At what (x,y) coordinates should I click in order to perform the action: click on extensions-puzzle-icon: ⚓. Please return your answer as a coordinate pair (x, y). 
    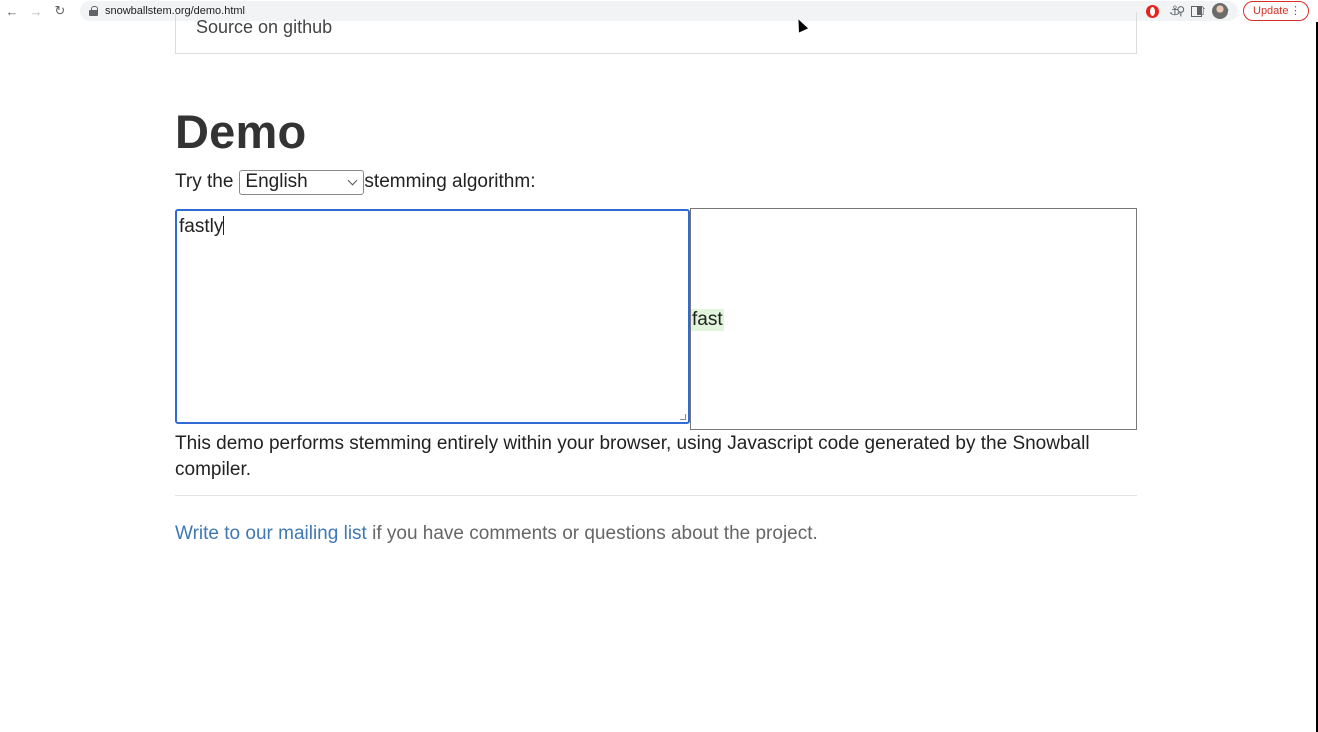
    Looking at the image, I should click on (1175, 11).